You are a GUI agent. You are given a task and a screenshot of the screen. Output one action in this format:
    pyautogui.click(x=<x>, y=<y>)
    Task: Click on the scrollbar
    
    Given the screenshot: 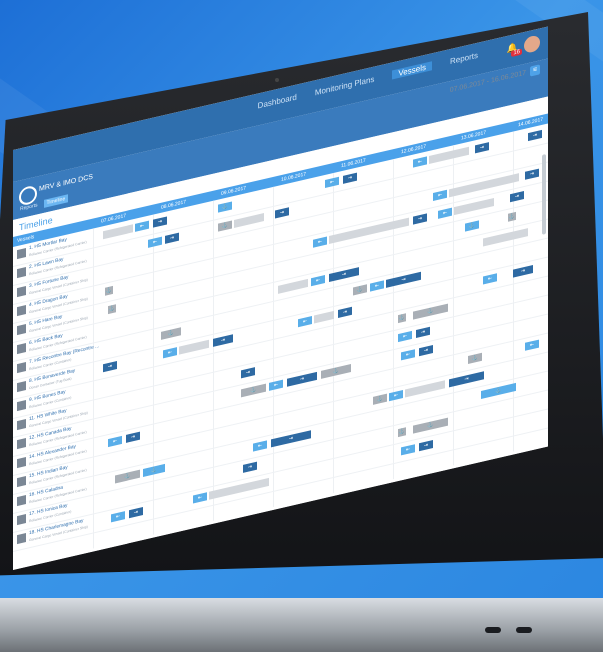 What is the action you would take?
    pyautogui.click(x=544, y=194)
    